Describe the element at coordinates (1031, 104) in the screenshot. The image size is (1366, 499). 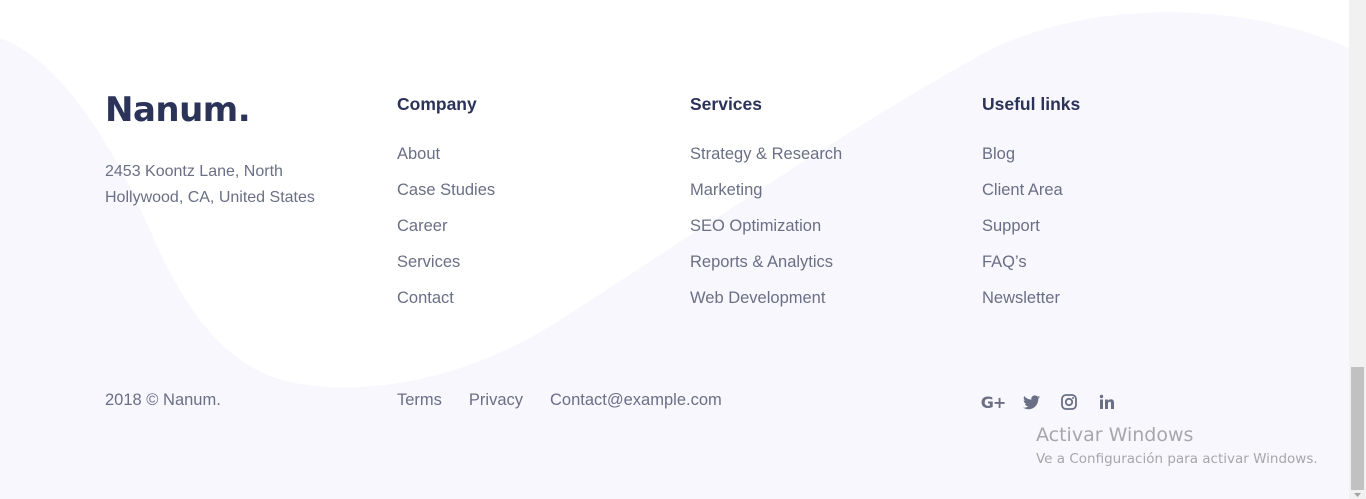
I see `useful-links-heading: Useful links` at that location.